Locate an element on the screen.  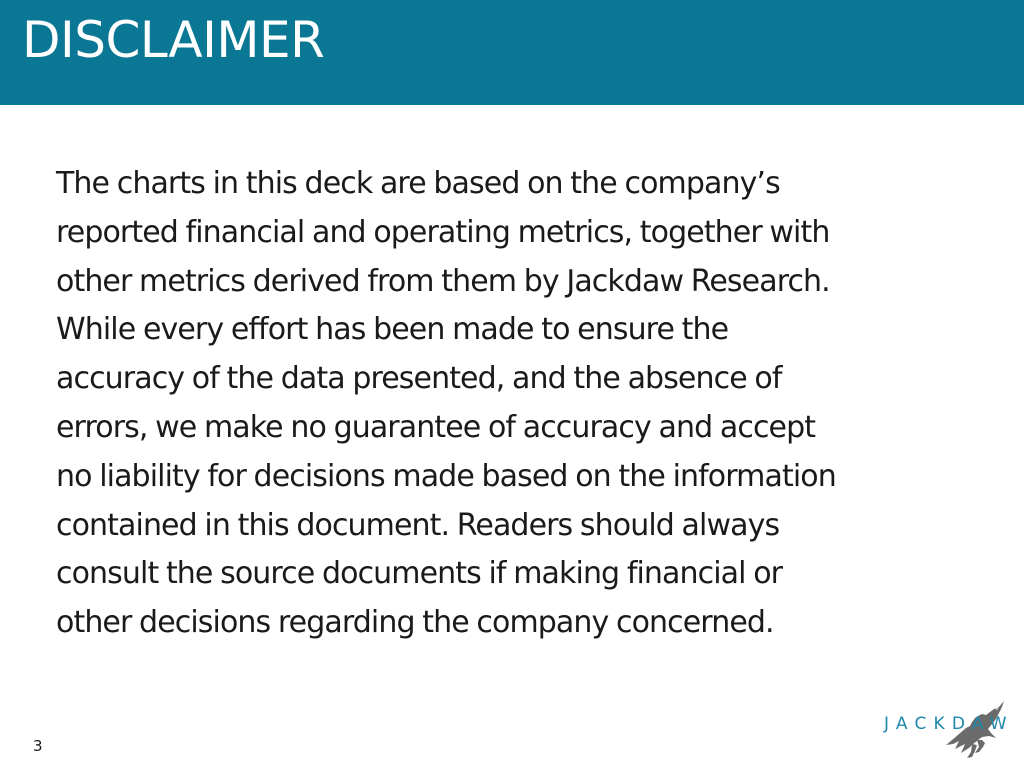
title-banner: DISCLAIMER is located at coordinates (512, 52).